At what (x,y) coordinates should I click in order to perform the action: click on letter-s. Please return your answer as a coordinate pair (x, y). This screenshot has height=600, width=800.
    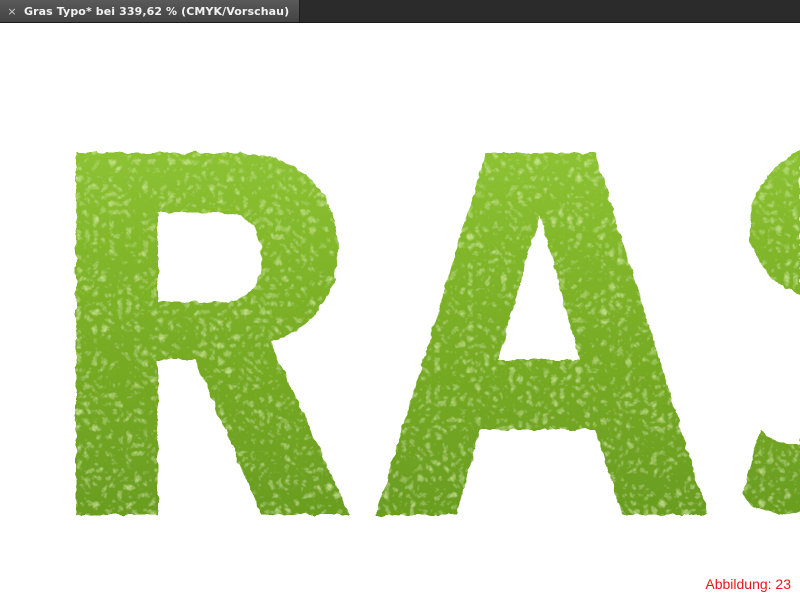
    Looking at the image, I should click on (771, 332).